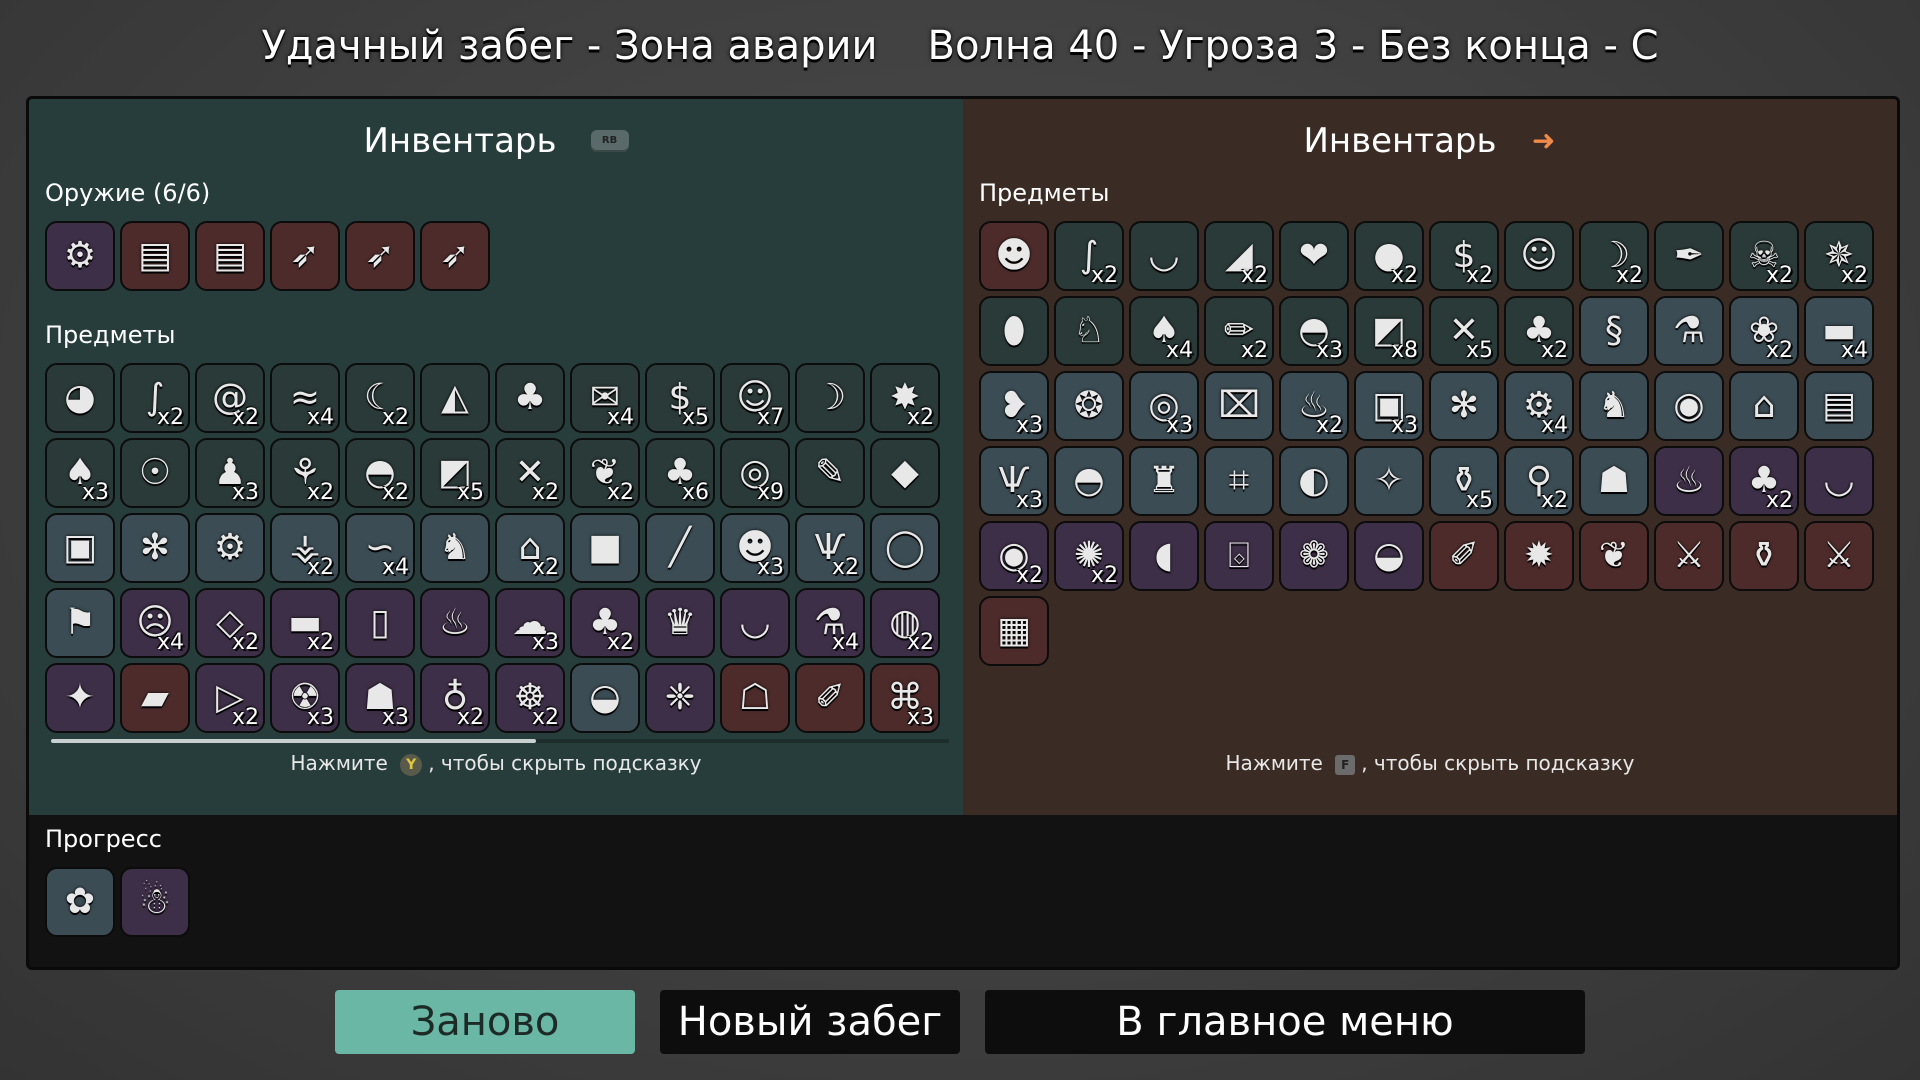 The height and width of the screenshot is (1080, 1920). What do you see at coordinates (830, 473) in the screenshot?
I see `item-slot: ✎` at bounding box center [830, 473].